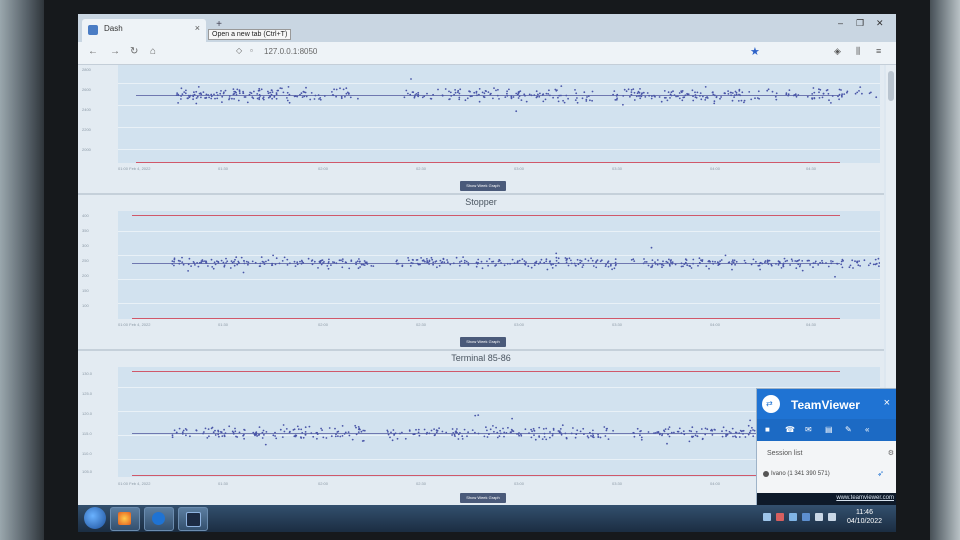 The width and height of the screenshot is (960, 540). Describe the element at coordinates (837, 51) in the screenshot. I see `pocket-icon: ◈` at that location.